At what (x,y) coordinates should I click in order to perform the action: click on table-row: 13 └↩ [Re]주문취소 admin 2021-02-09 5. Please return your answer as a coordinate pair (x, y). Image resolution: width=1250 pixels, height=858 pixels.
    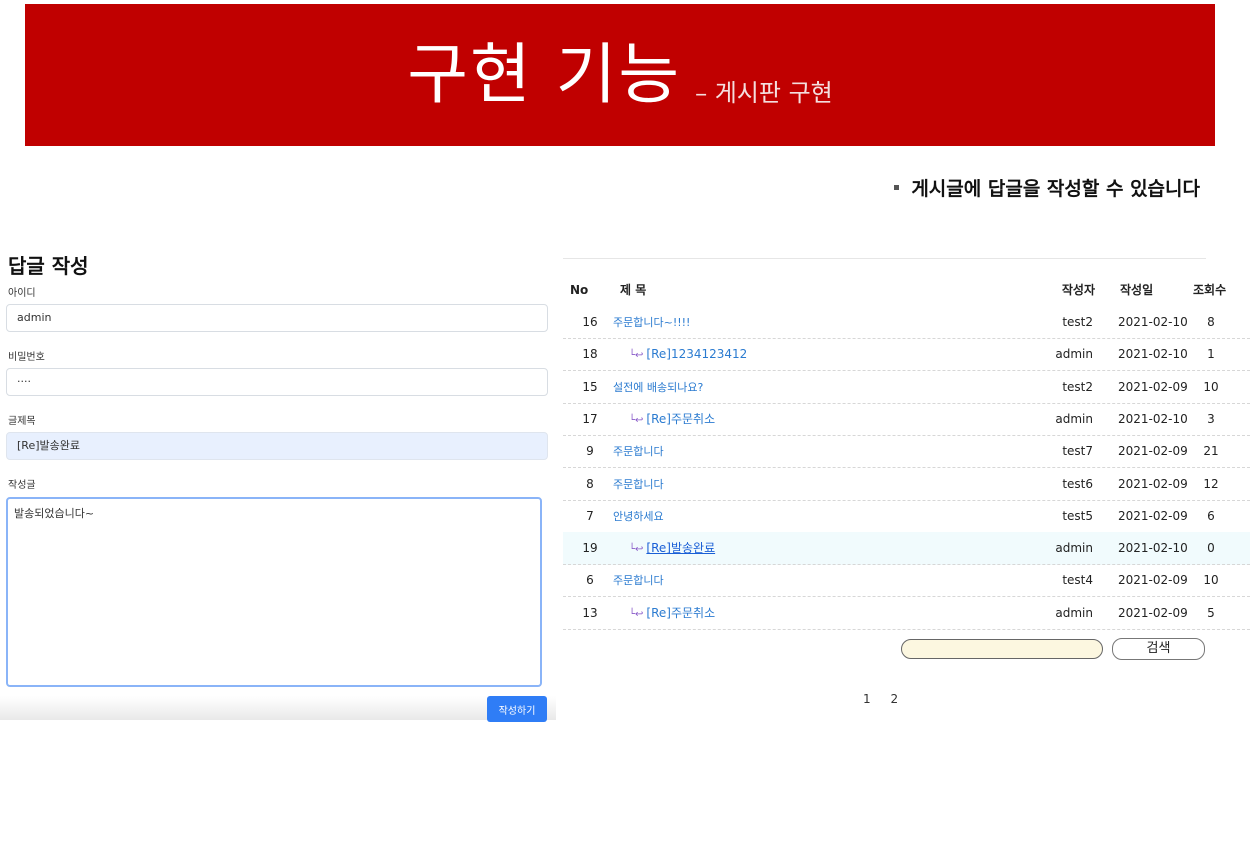
    Looking at the image, I should click on (906, 613).